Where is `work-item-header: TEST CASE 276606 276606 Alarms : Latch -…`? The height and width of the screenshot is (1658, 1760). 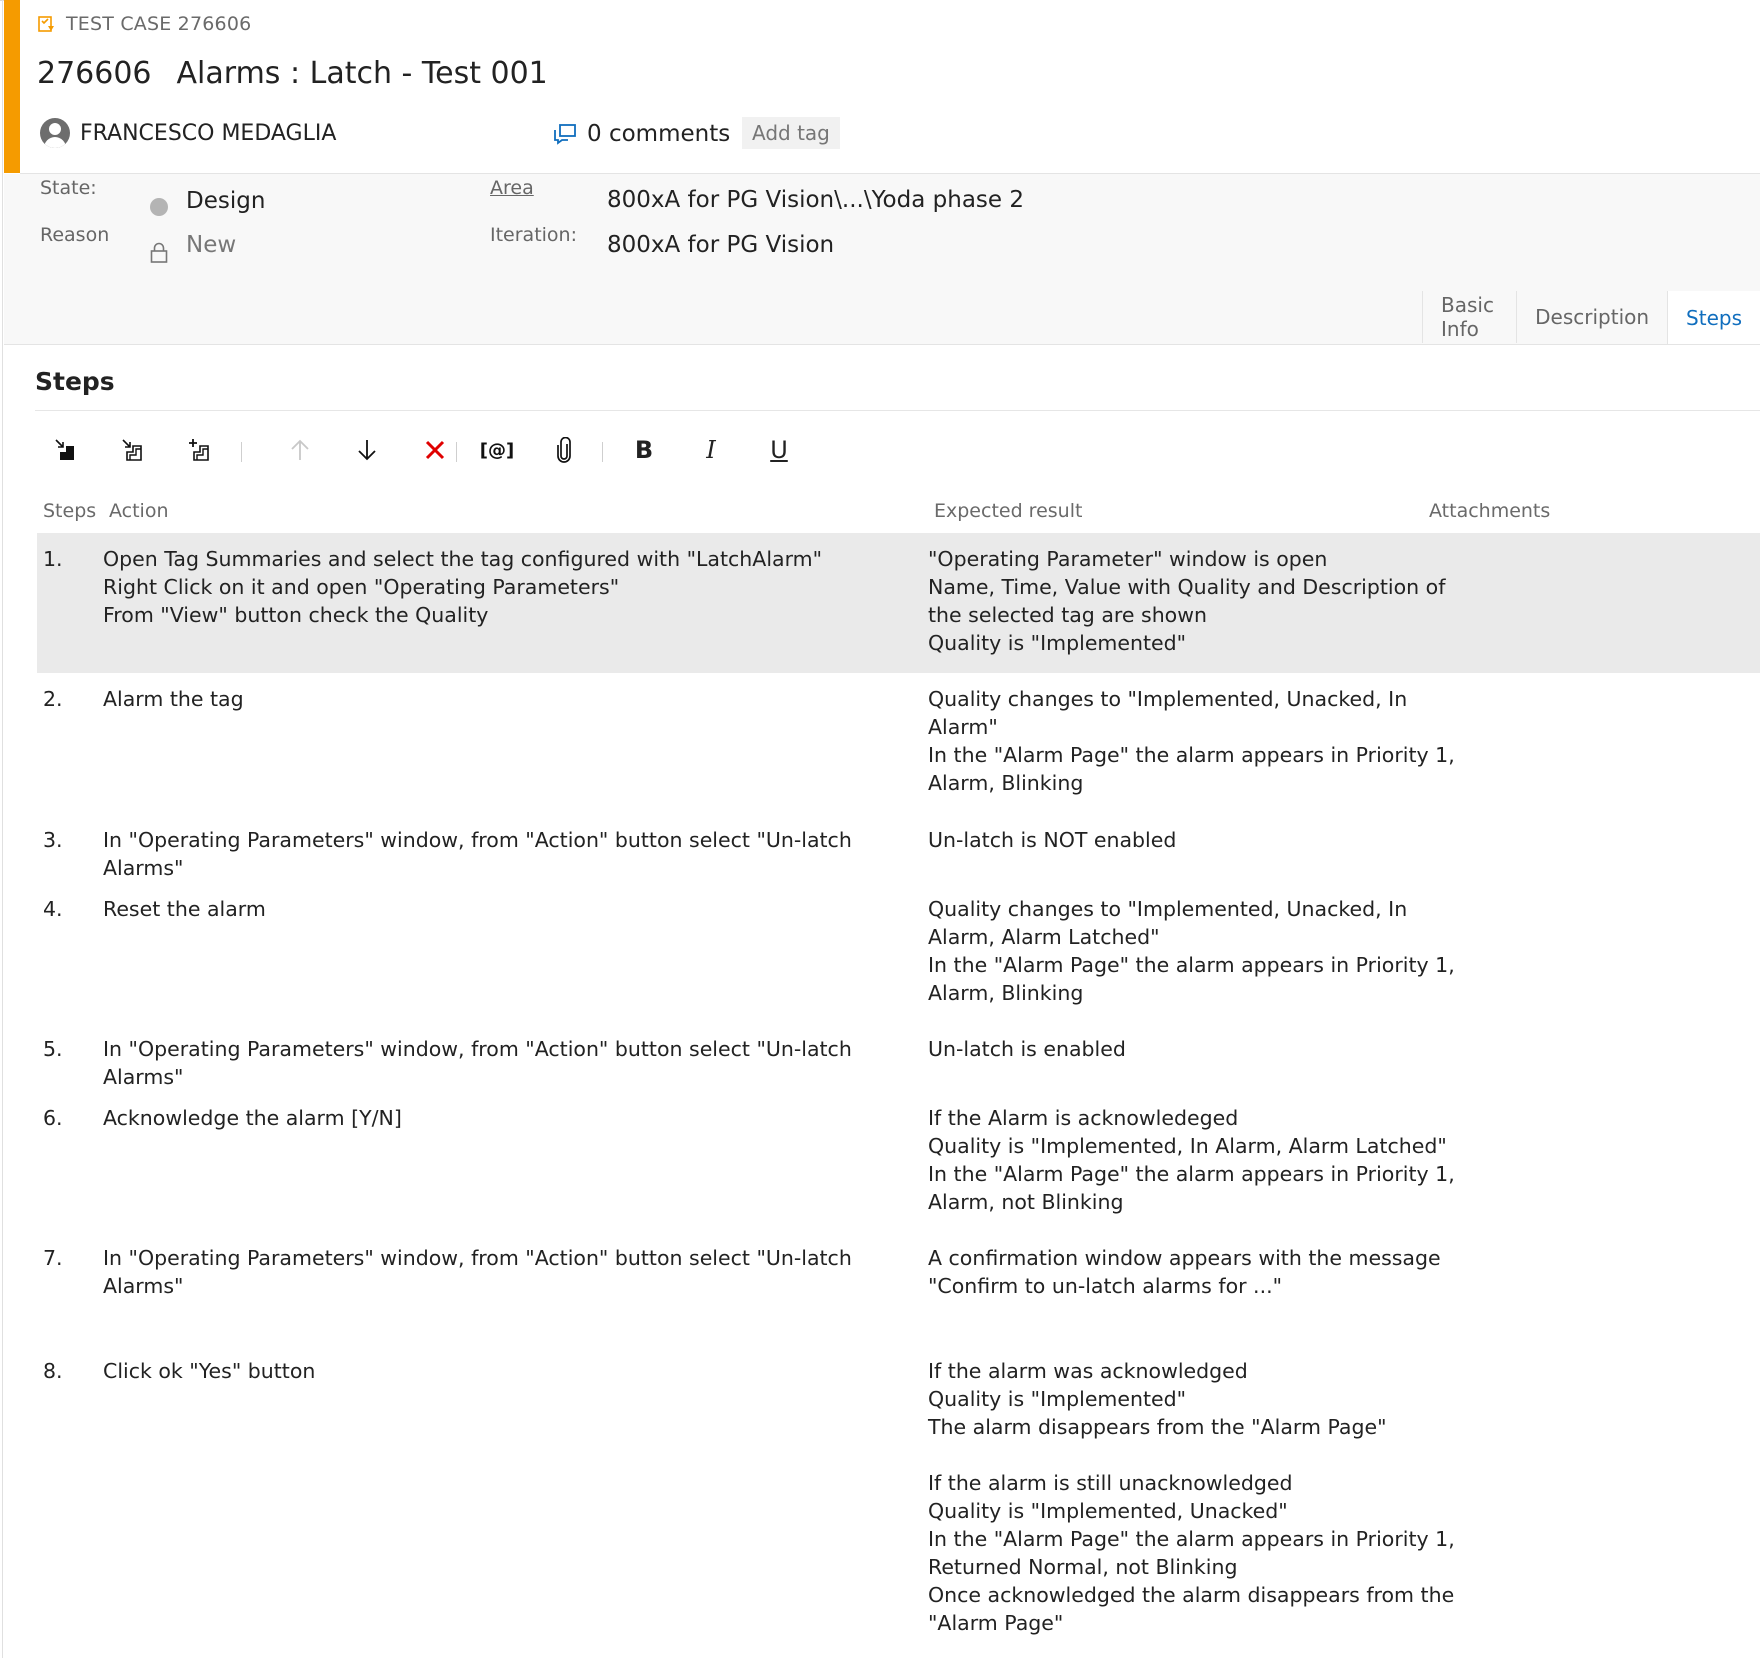
work-item-header: TEST CASE 276606 276606 Alarms : Latch -… is located at coordinates (890, 87).